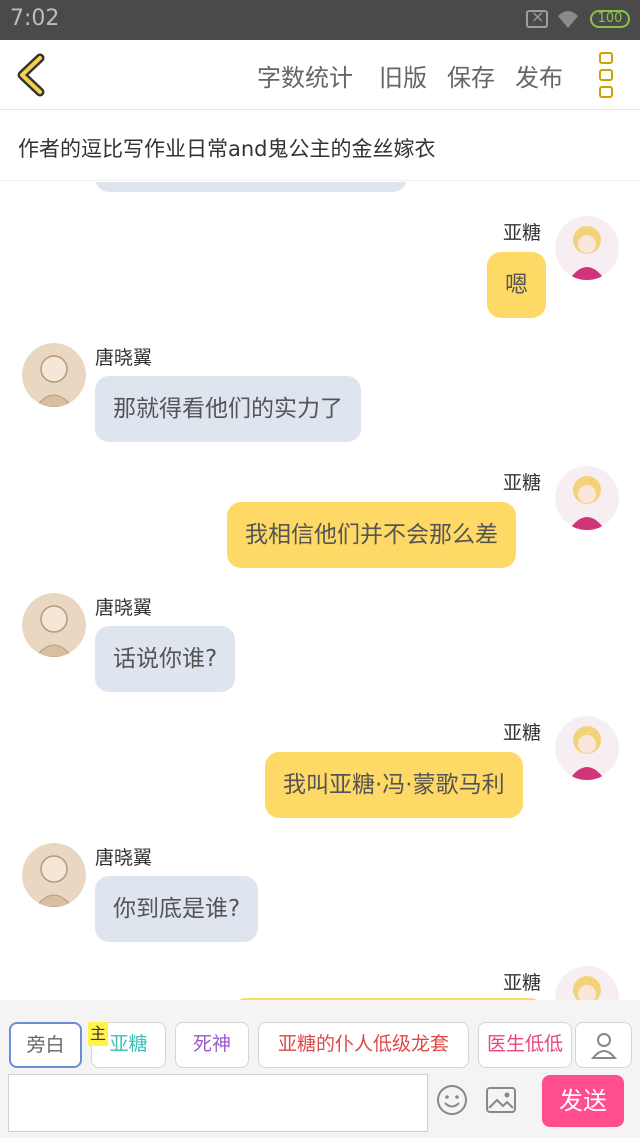  I want to click on story-title: 作者的逗比写作业日常and鬼公主的金丝嫁衣, so click(227, 149).